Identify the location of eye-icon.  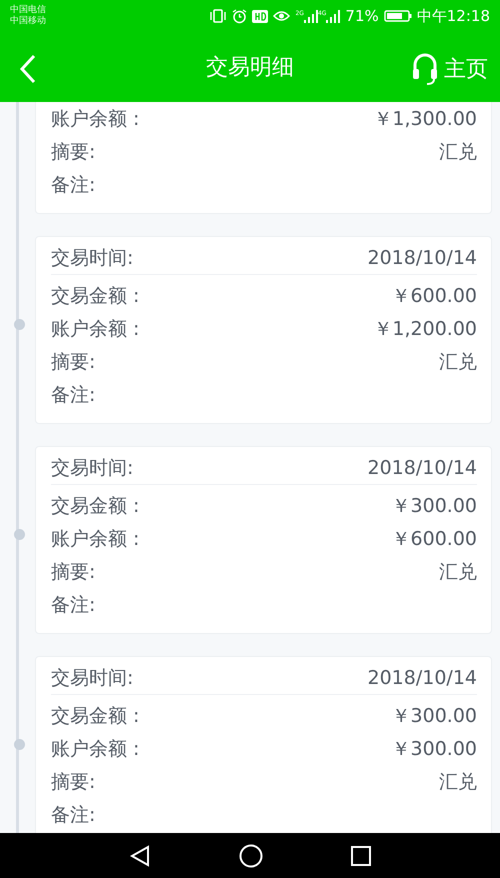
(281, 16).